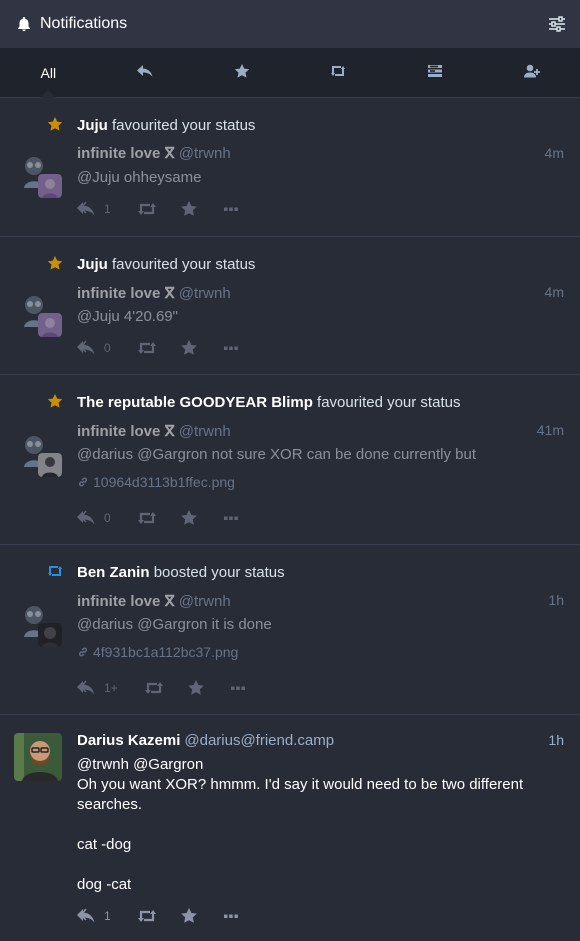  What do you see at coordinates (259, 740) in the screenshot?
I see `status-handle: @darius@friend.camp` at bounding box center [259, 740].